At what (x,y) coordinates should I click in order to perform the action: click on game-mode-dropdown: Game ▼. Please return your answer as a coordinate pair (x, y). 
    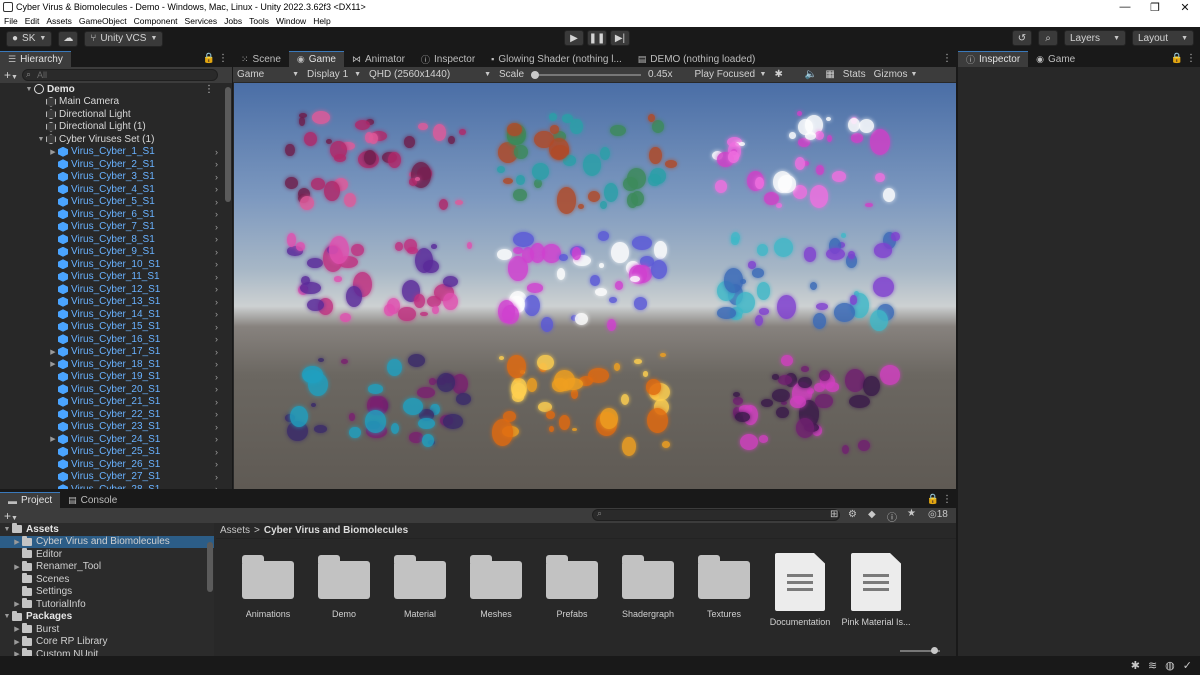
    Looking at the image, I should click on (268, 74).